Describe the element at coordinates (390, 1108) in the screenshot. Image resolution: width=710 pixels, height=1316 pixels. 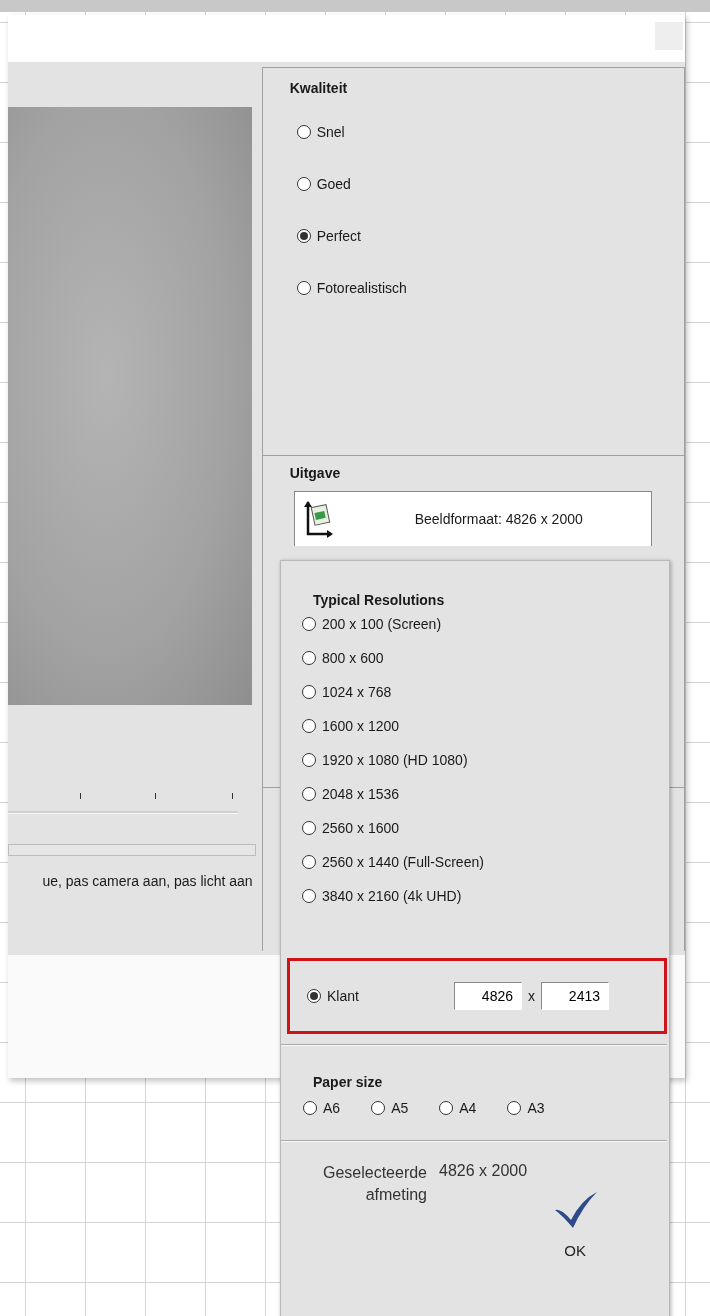
I see `radio-option: A5` at that location.